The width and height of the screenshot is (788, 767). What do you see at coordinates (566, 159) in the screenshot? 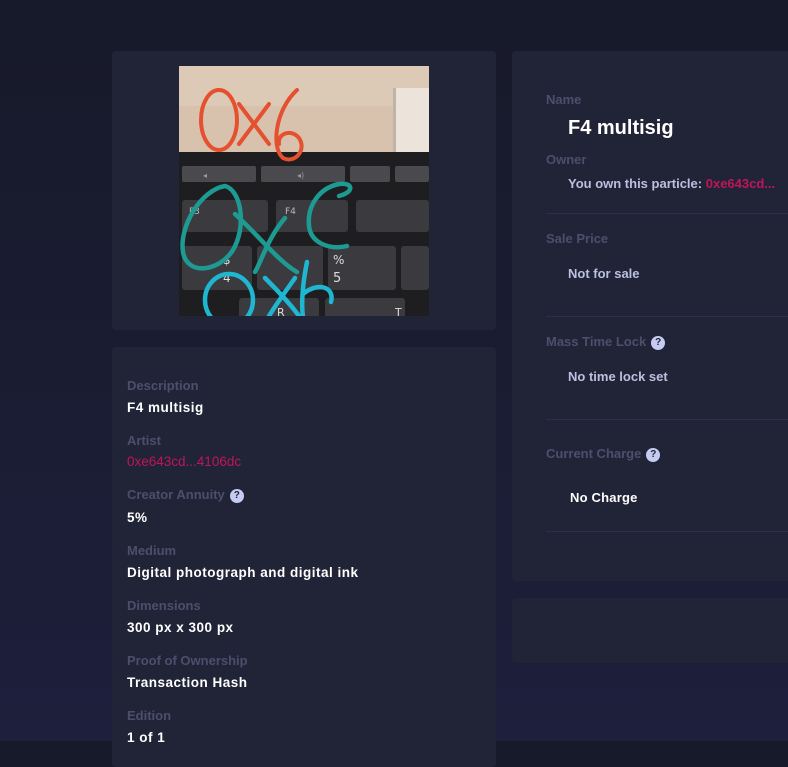
I see `owner-label: Owner` at bounding box center [566, 159].